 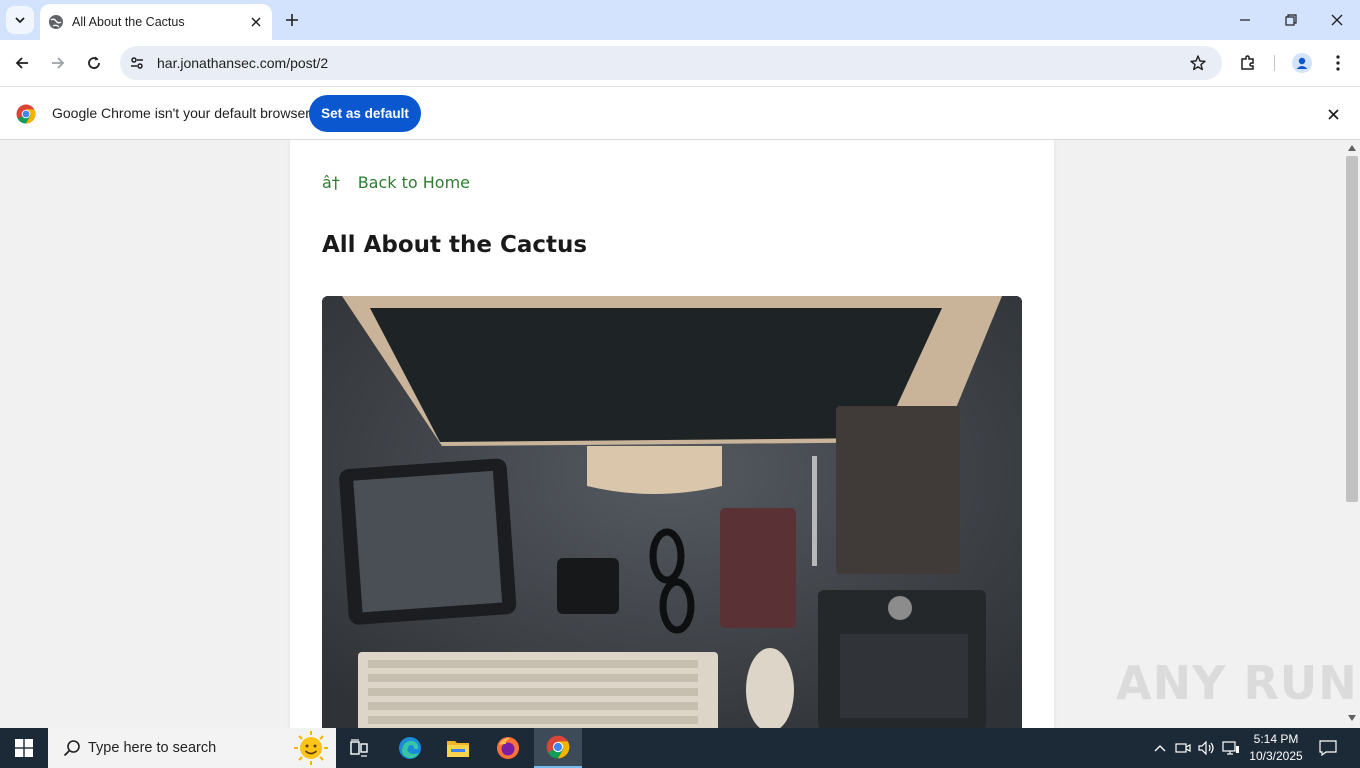 I want to click on tab-search-button, so click(x=20, y=20).